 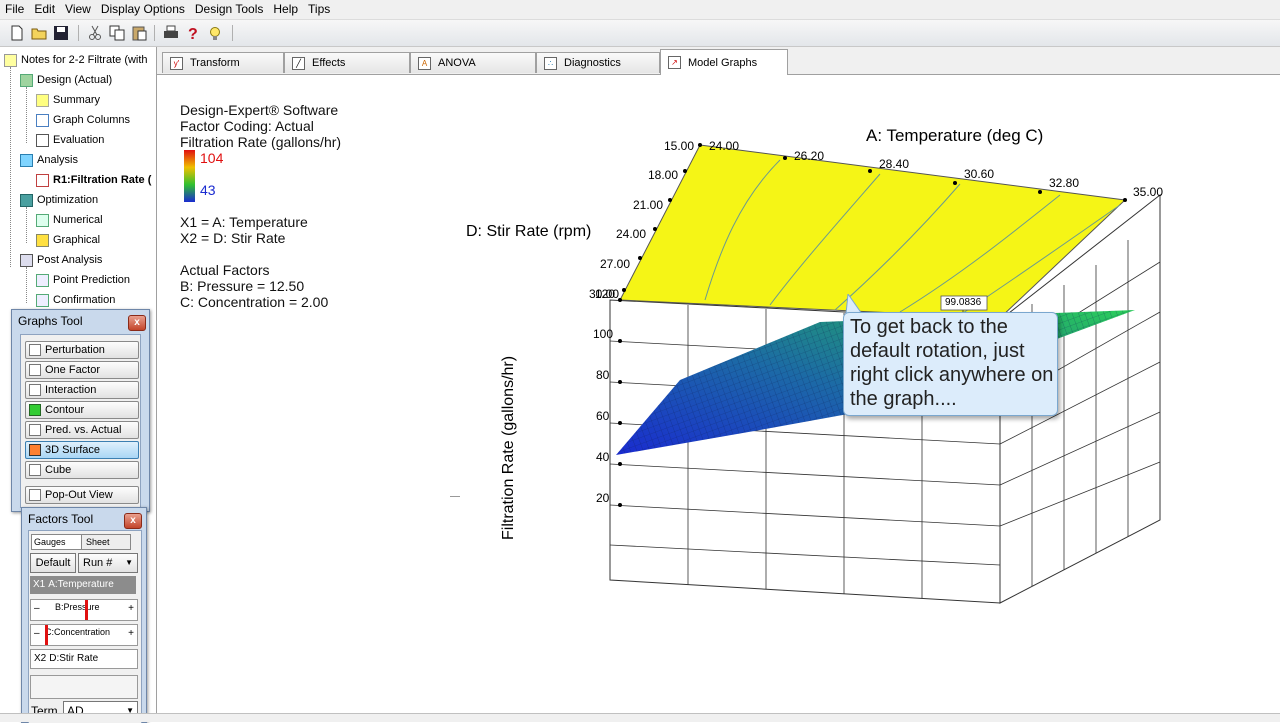 I want to click on z-tick-label: 80, so click(x=603, y=375).